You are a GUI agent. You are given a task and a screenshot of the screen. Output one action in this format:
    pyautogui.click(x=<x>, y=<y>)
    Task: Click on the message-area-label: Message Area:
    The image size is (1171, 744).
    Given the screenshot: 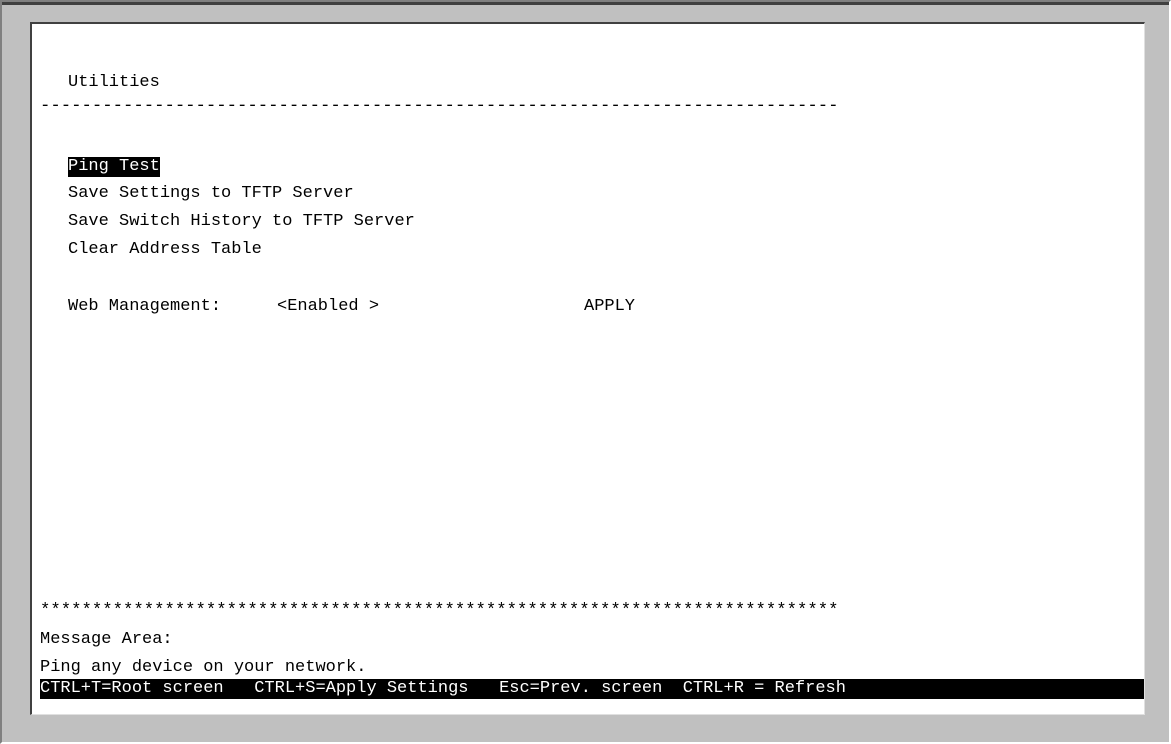 What is the action you would take?
    pyautogui.click(x=106, y=639)
    